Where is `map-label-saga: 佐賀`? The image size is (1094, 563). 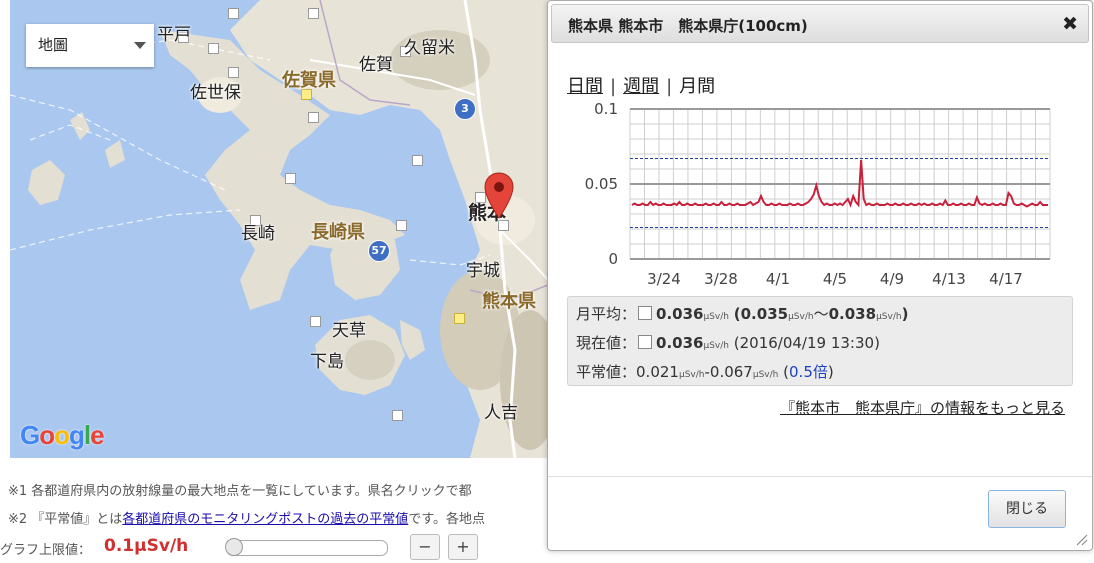 map-label-saga: 佐賀 is located at coordinates (376, 65).